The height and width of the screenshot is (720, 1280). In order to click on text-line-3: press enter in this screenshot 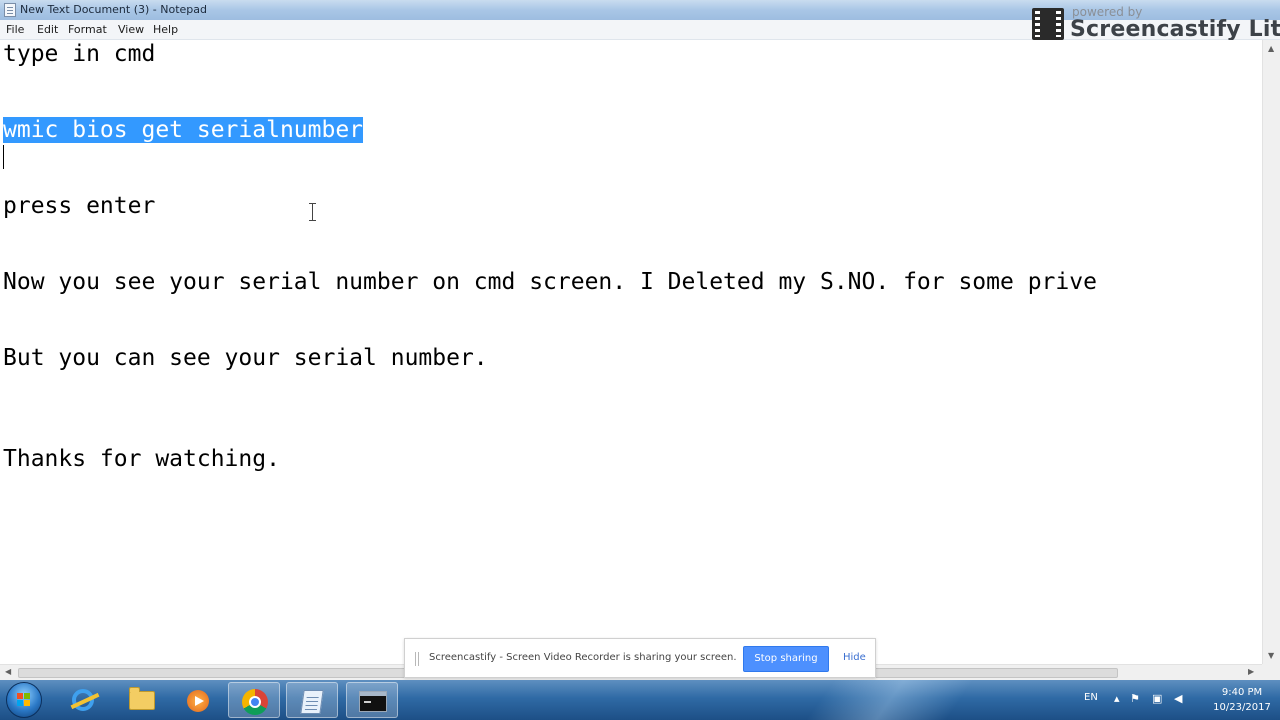, I will do `click(79, 206)`.